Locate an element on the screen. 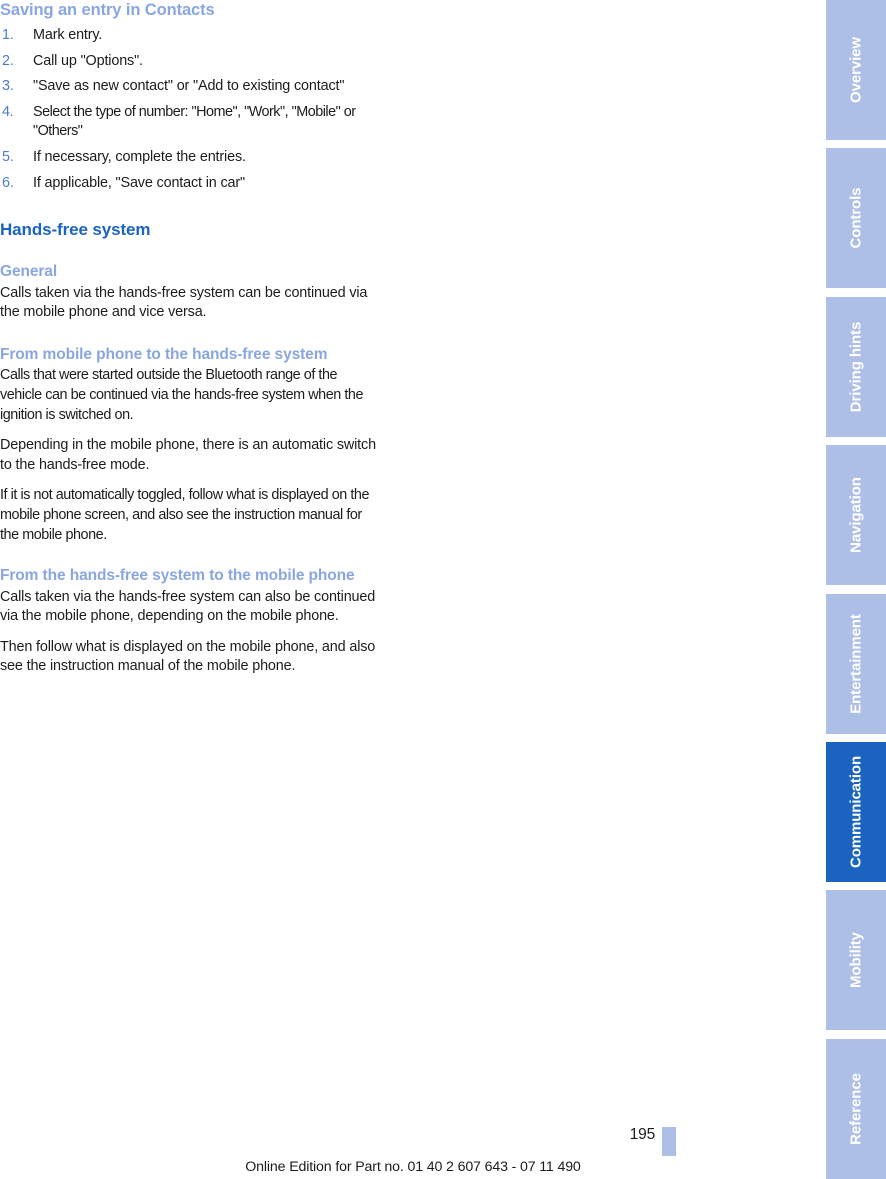 The height and width of the screenshot is (1179, 886). page-title: Saving an entry in Contacts is located at coordinates (107, 10).